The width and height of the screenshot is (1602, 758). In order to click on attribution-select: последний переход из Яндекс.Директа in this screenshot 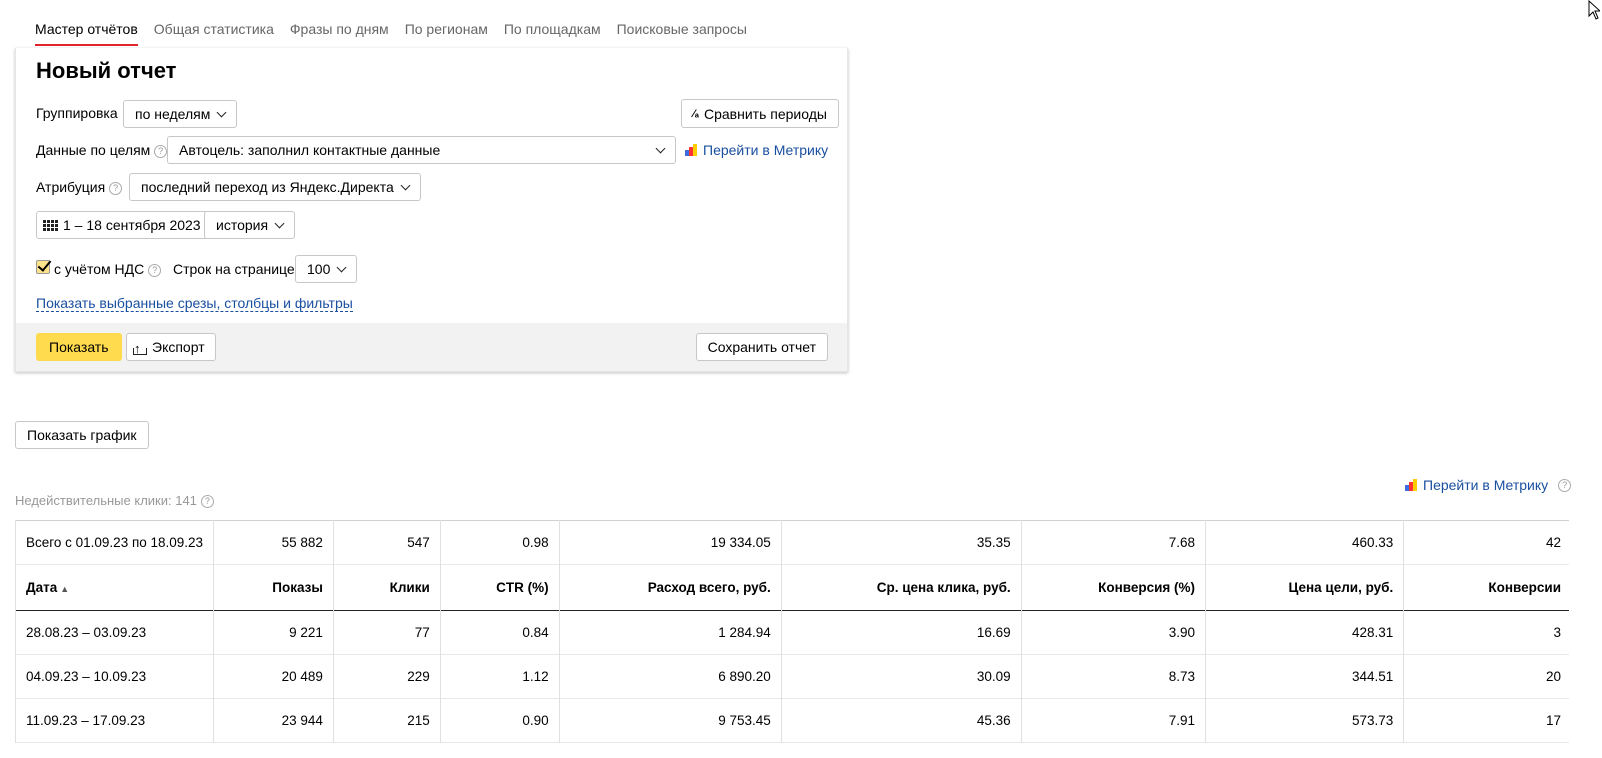, I will do `click(275, 187)`.